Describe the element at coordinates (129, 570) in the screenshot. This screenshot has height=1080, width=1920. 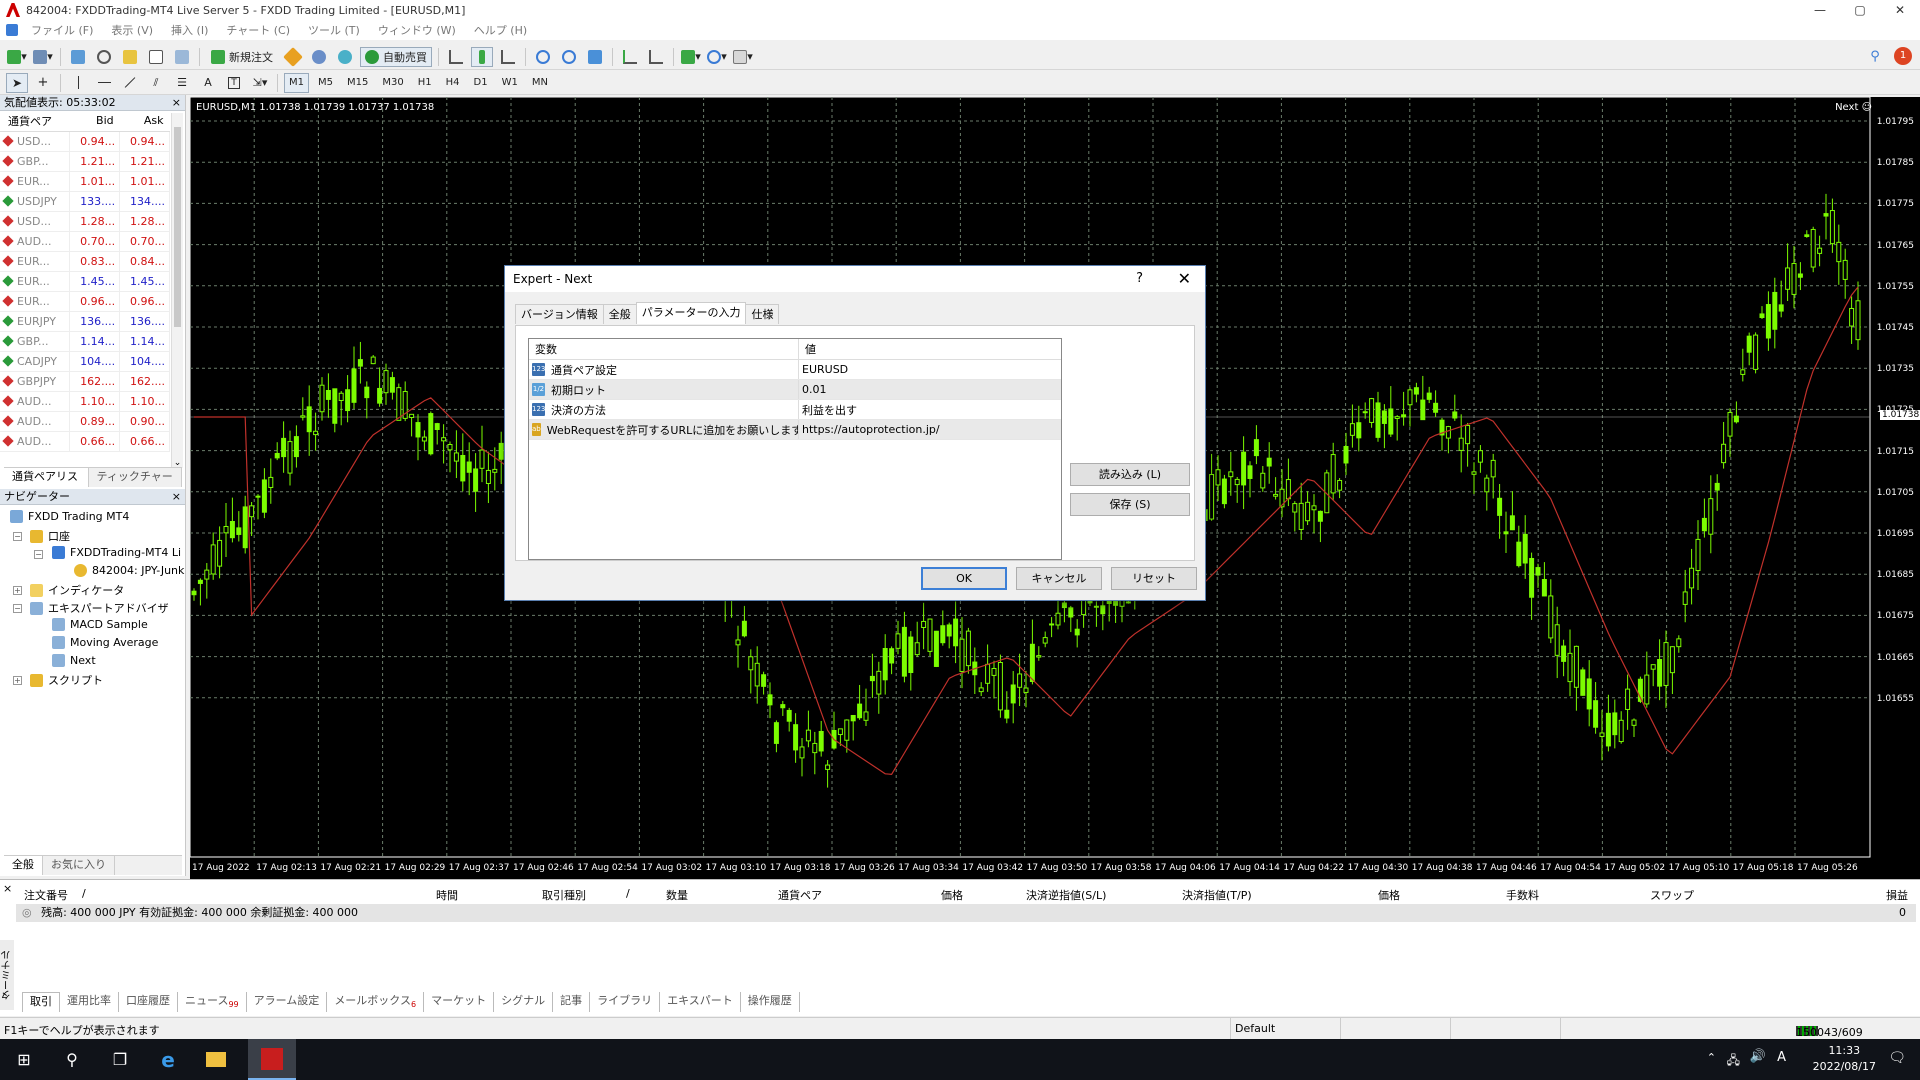
I see `tree-account: 842004: JPY-Junk` at that location.